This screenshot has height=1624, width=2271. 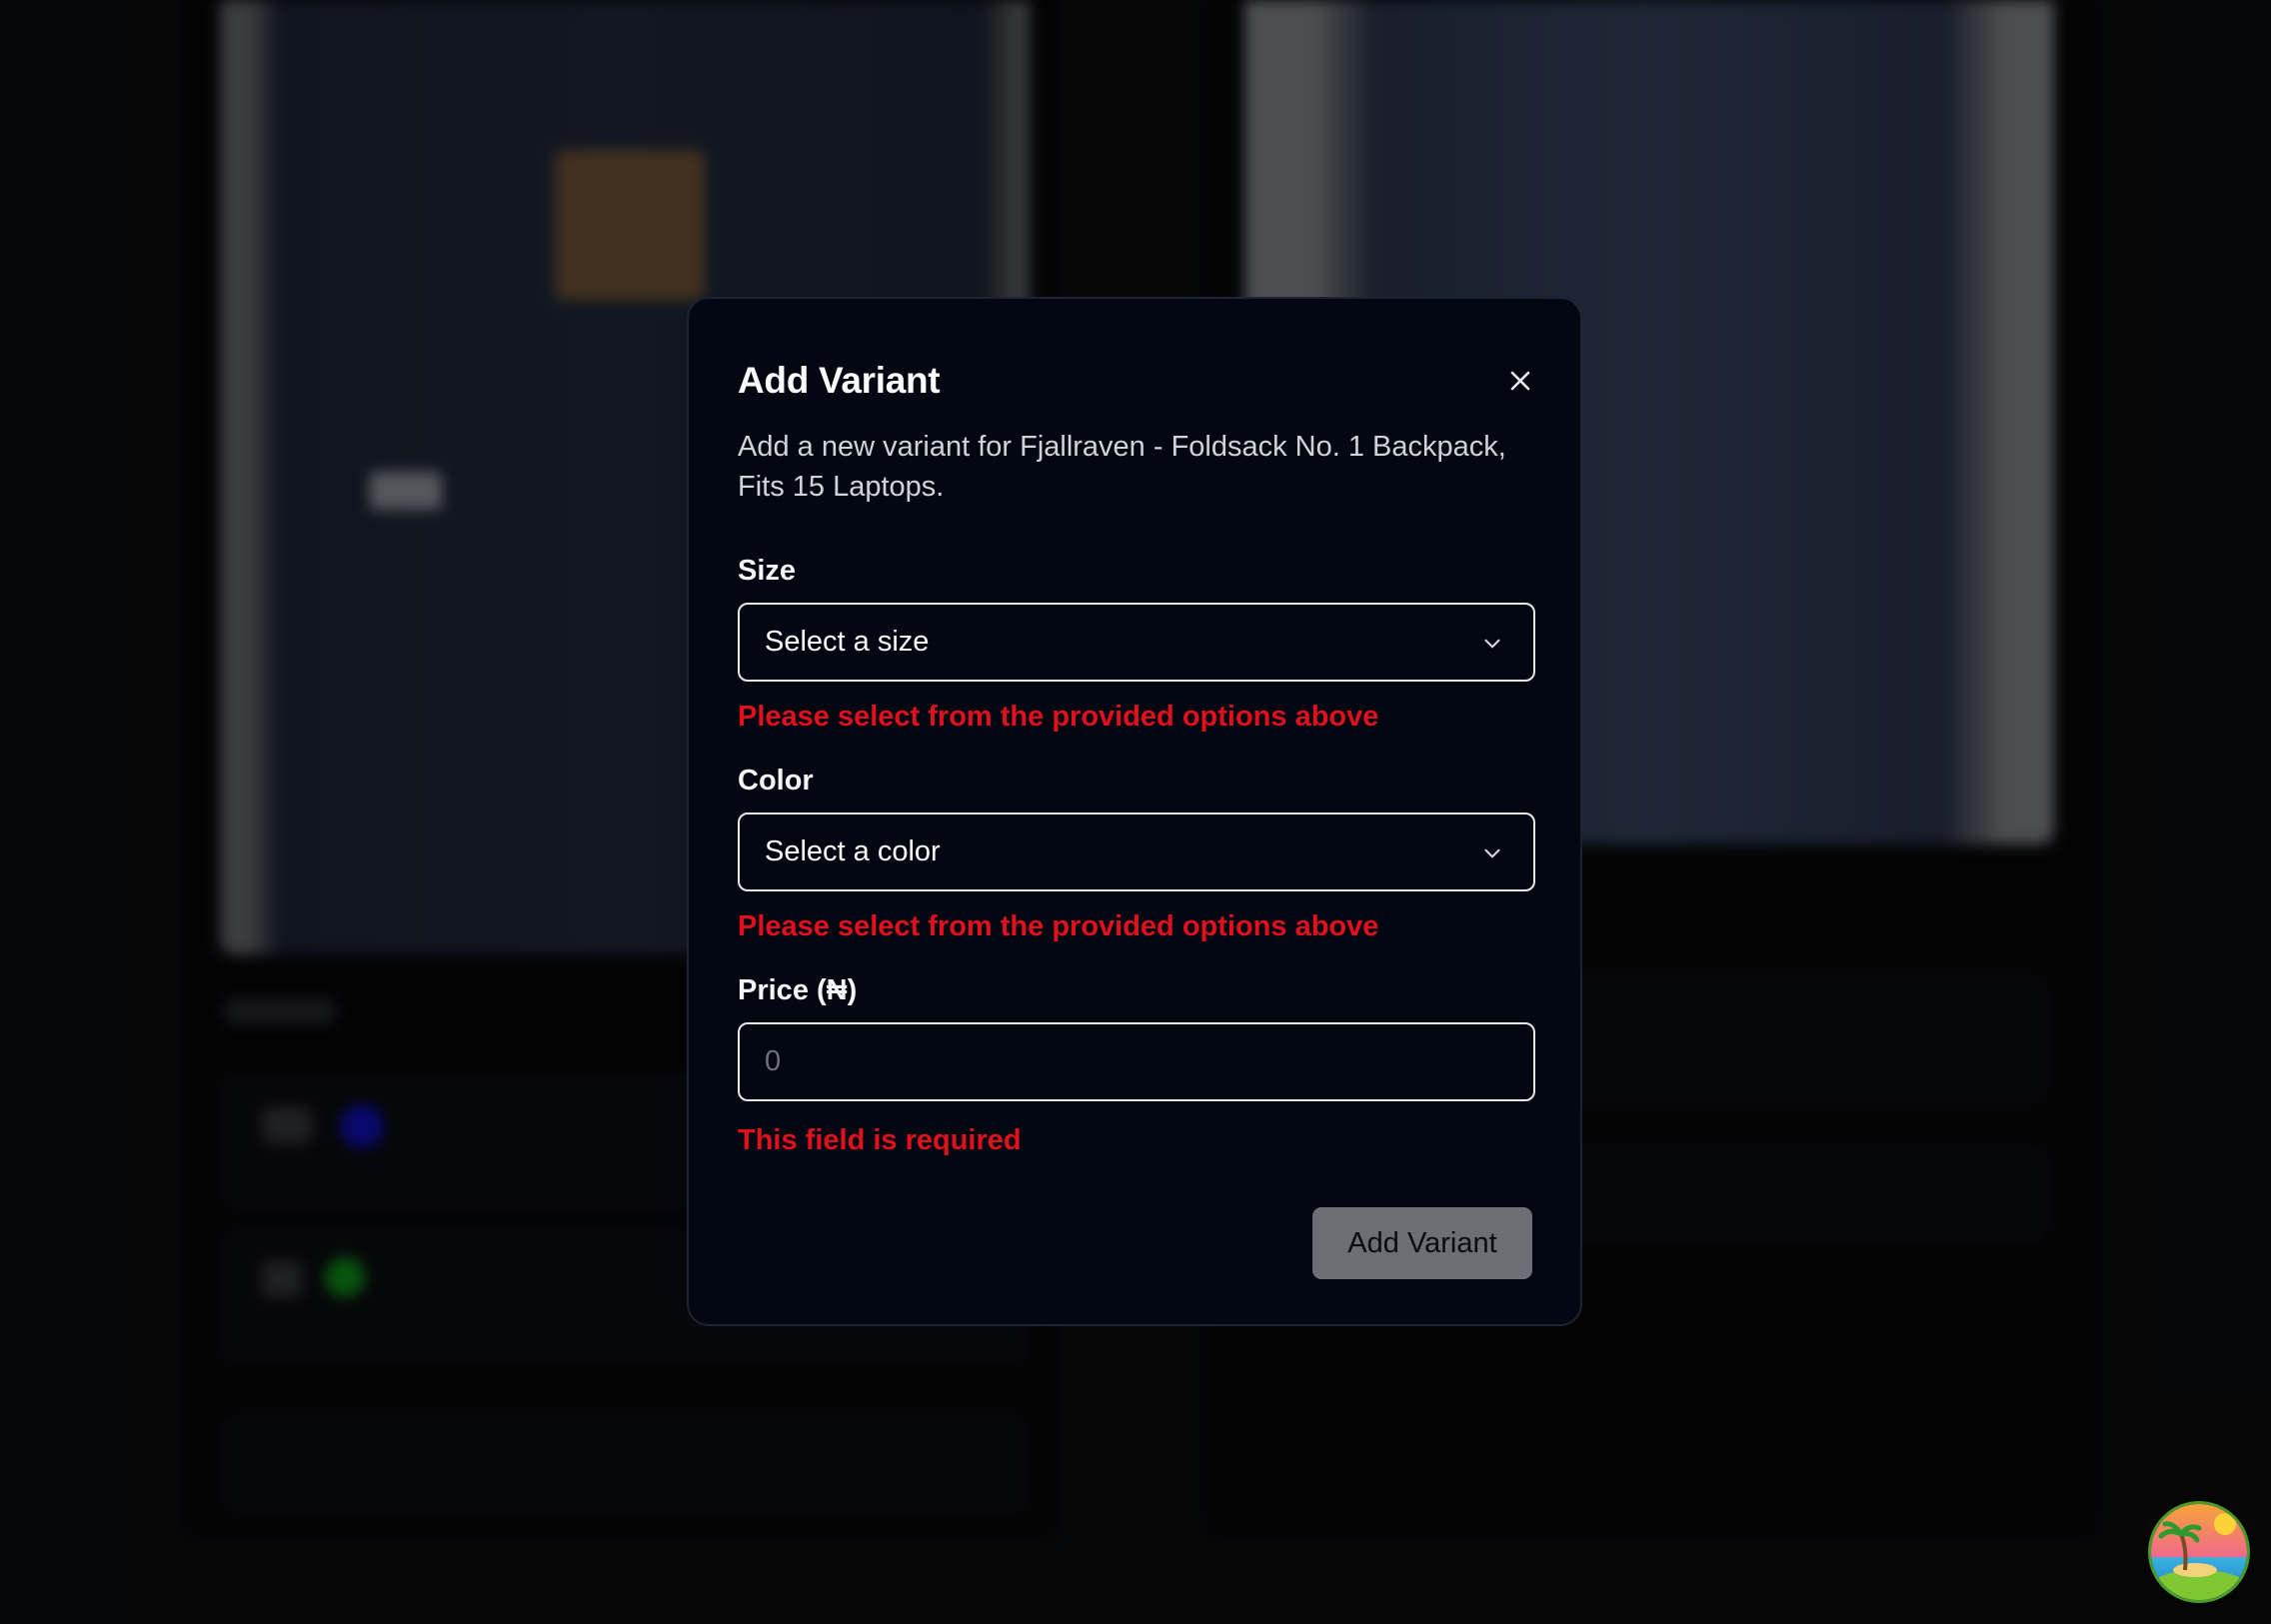 What do you see at coordinates (848, 642) in the screenshot?
I see `size-select-value: Select a size` at bounding box center [848, 642].